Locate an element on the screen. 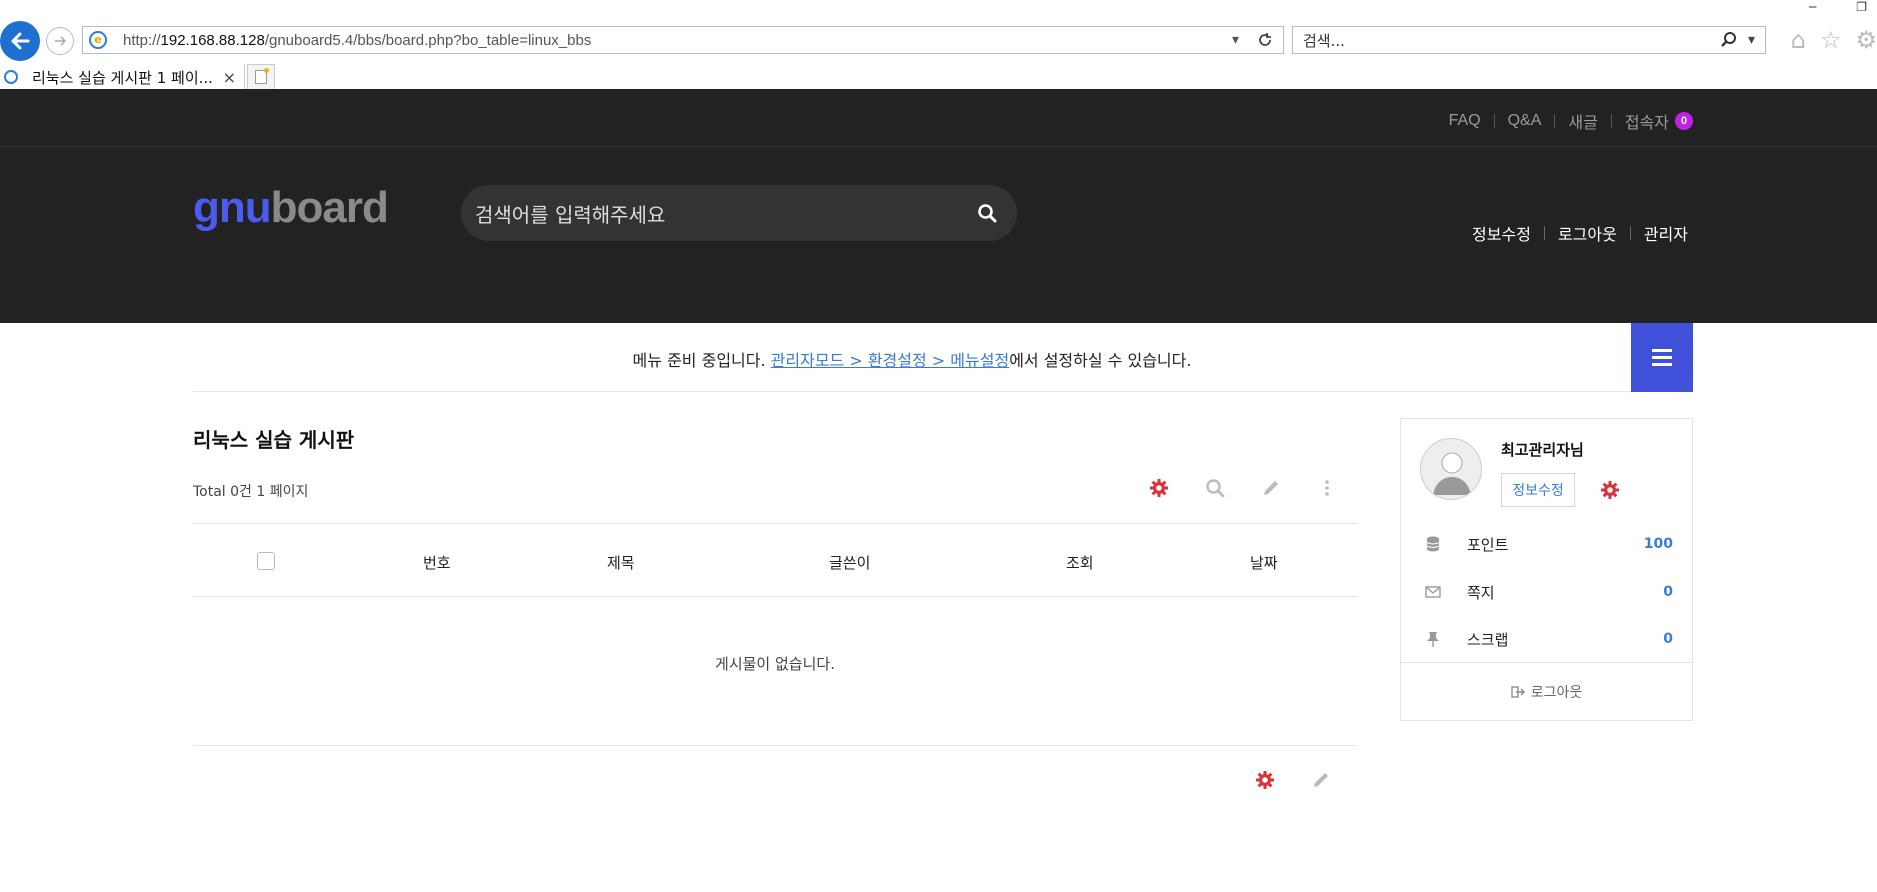 The height and width of the screenshot is (892, 1877). edit-profile-link: 정보수정 is located at coordinates (1501, 233).